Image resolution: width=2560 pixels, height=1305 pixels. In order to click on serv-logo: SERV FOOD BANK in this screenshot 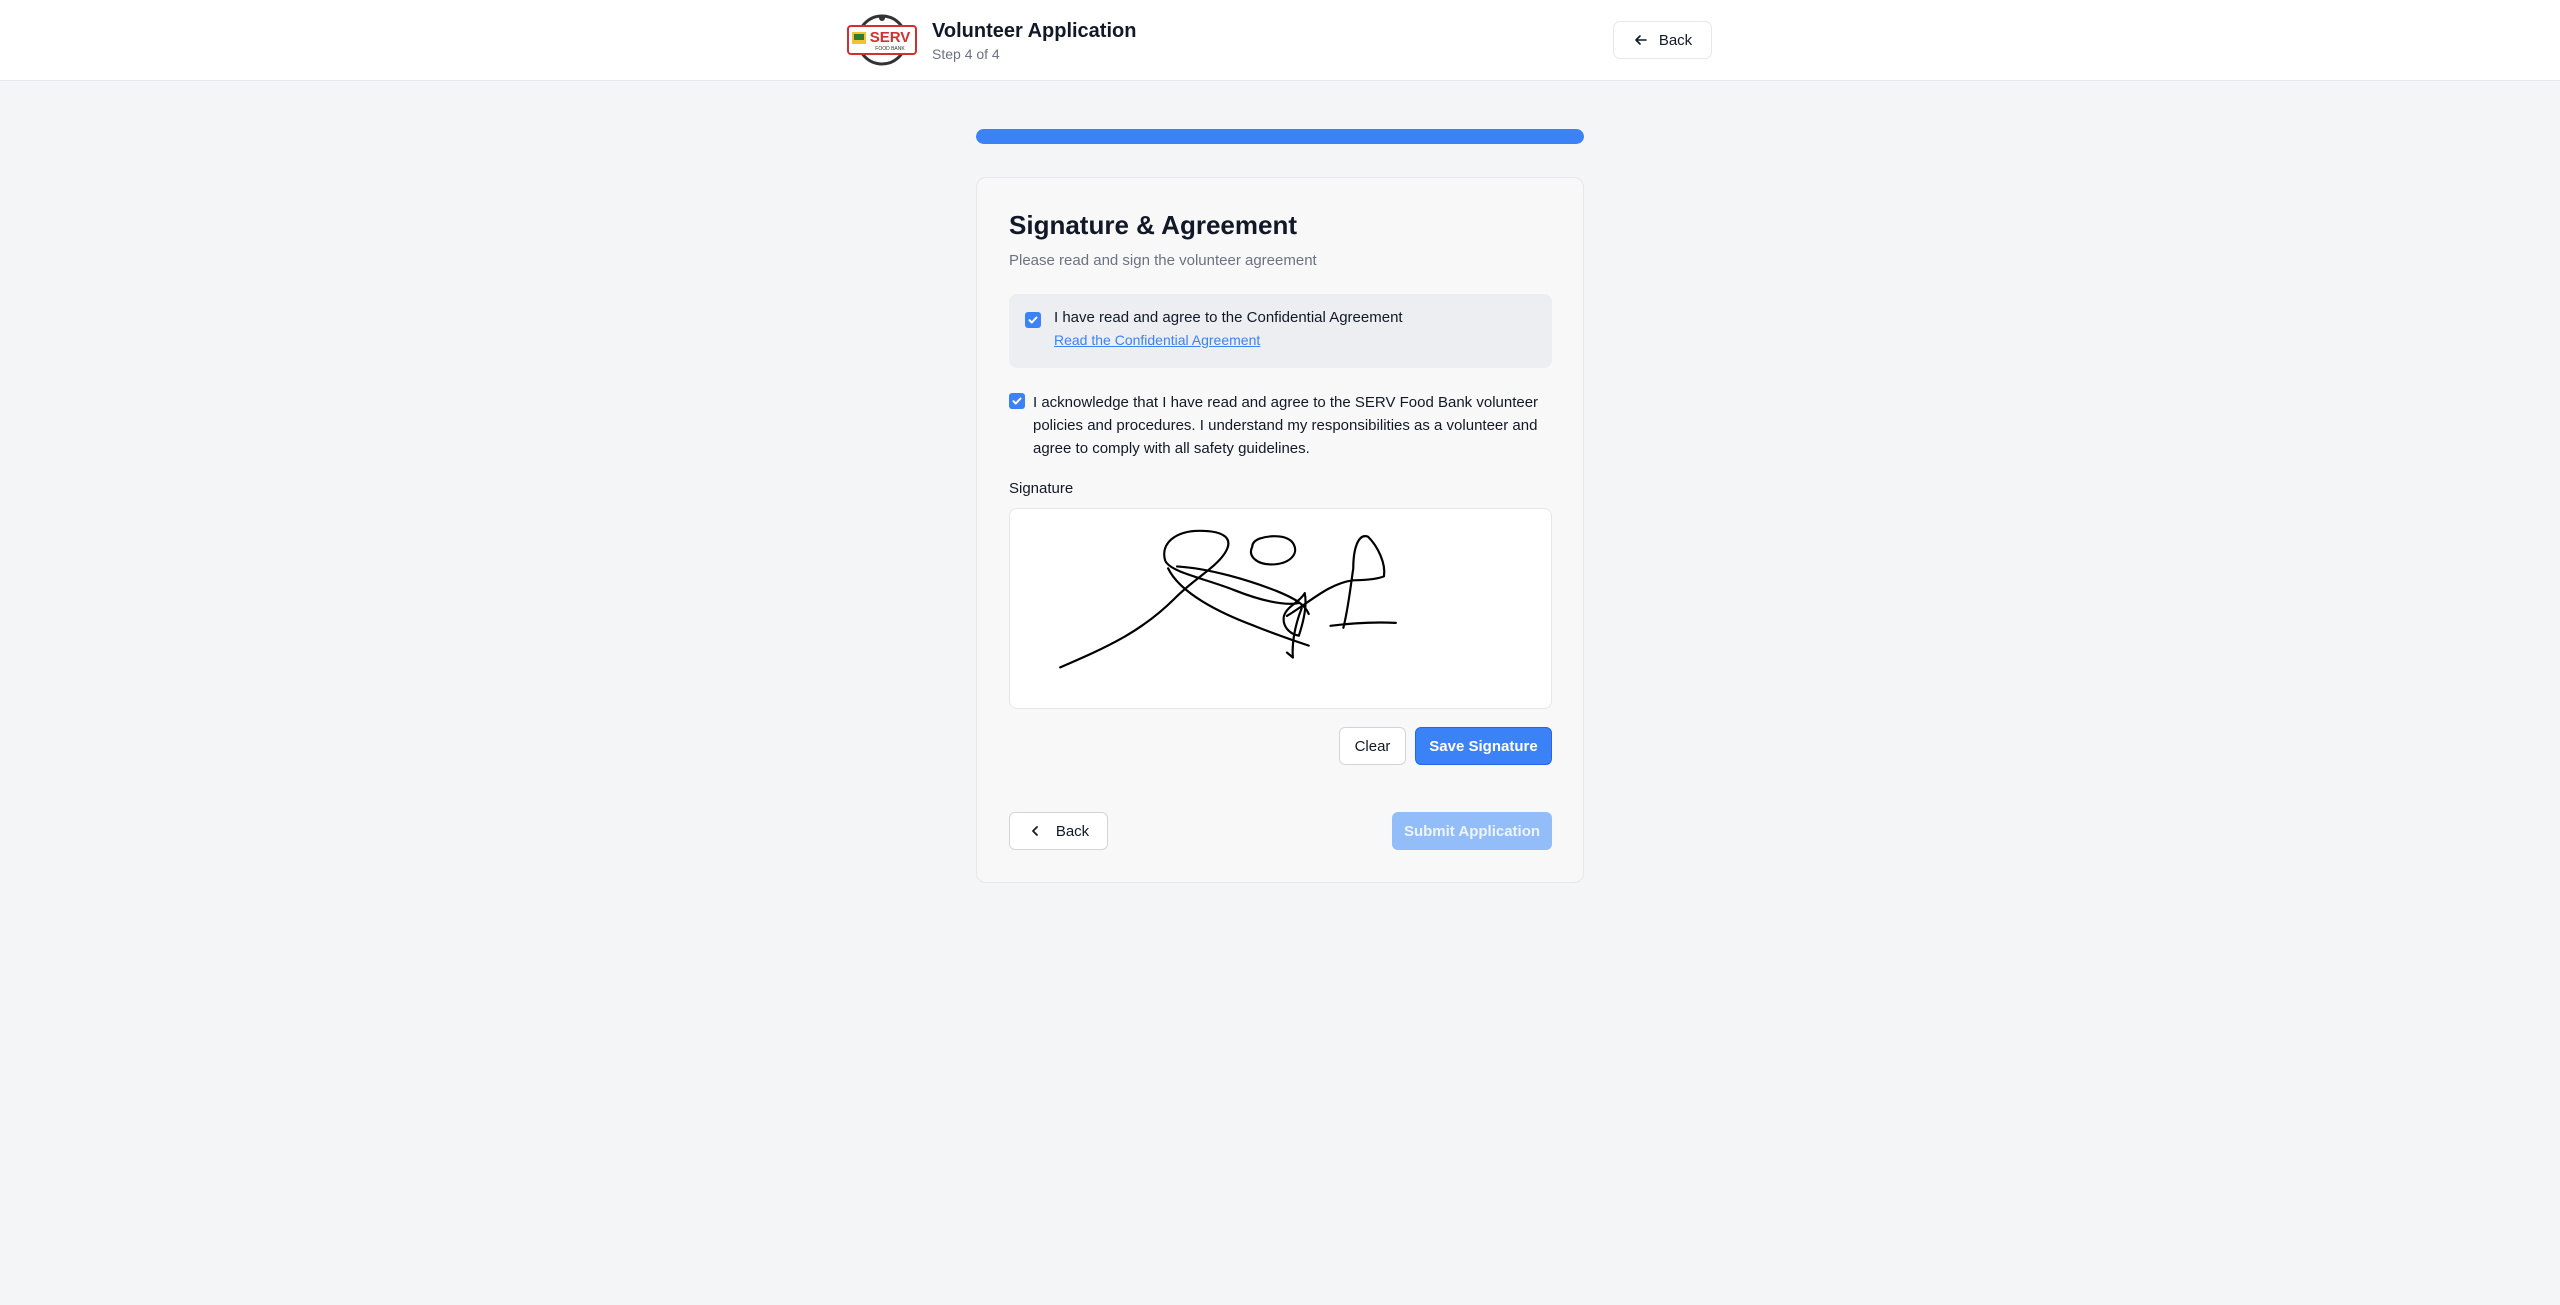, I will do `click(882, 40)`.